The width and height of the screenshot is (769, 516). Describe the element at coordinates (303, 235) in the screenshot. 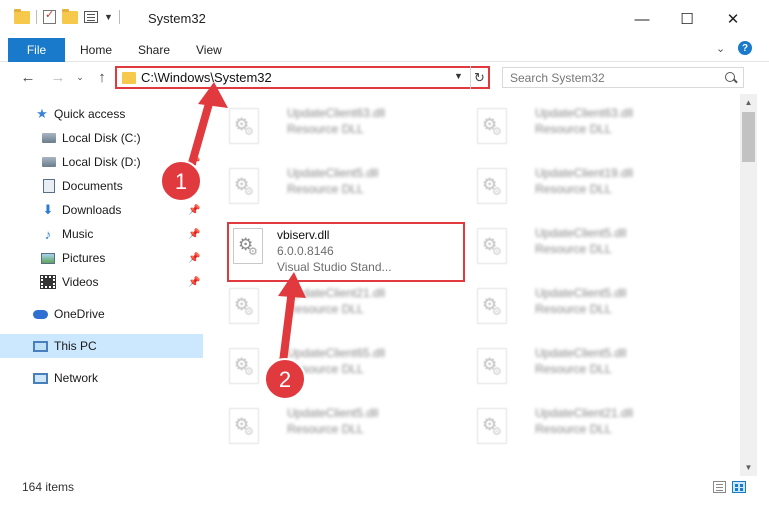

I see `file-name: vbiserv.dll` at that location.